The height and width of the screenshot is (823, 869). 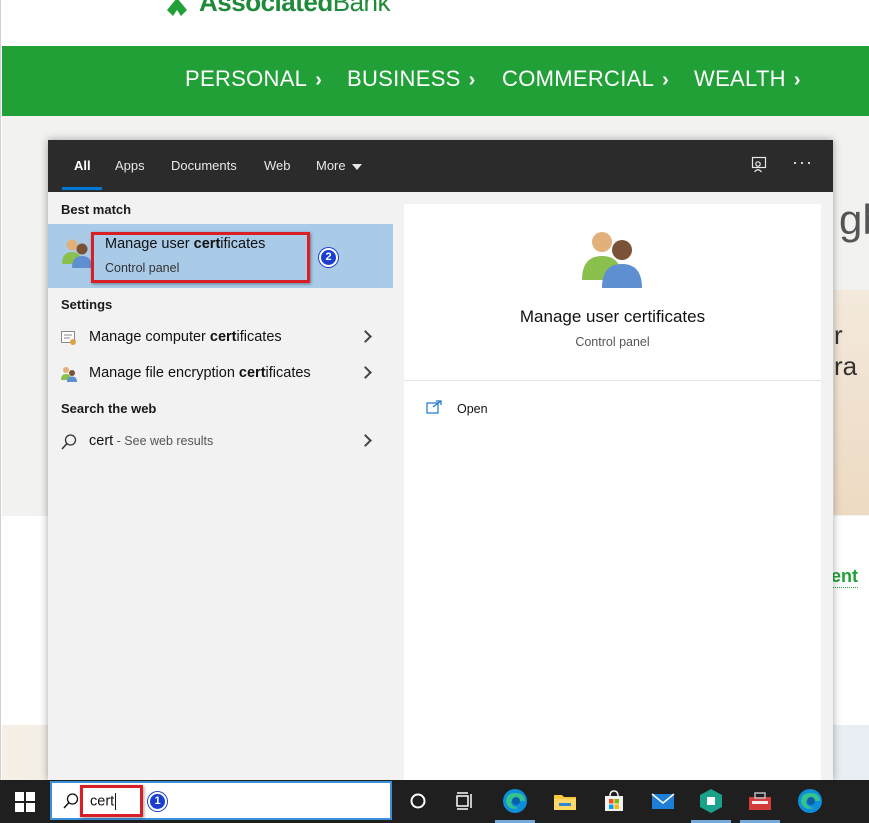 I want to click on open-label: Open, so click(x=472, y=409).